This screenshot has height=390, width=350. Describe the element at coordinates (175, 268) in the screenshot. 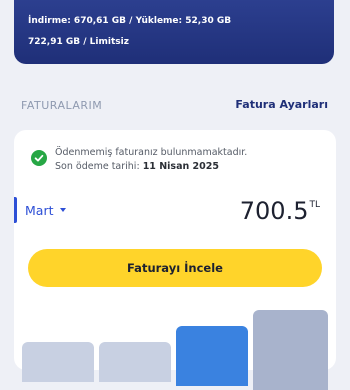

I see `review-bill-button: Faturayı İncele` at that location.